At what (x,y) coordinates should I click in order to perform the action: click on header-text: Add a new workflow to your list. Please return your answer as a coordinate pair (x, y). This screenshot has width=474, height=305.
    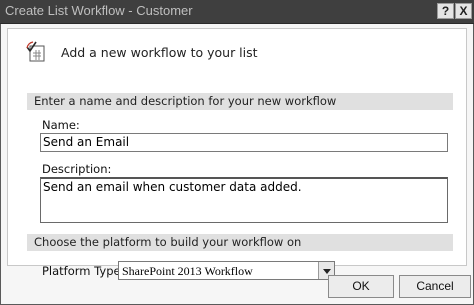
    Looking at the image, I should click on (159, 52).